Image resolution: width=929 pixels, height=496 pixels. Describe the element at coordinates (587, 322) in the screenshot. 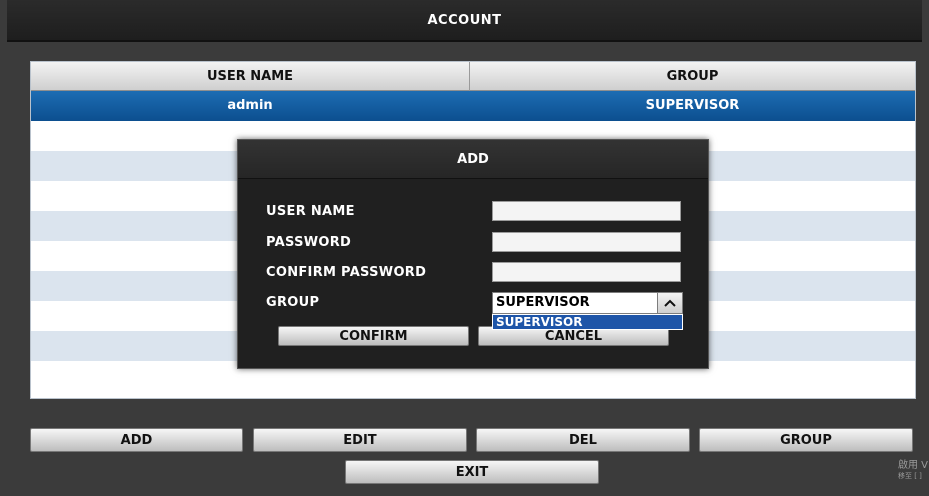

I see `group-dropdown-option: SUPERVISOR` at that location.